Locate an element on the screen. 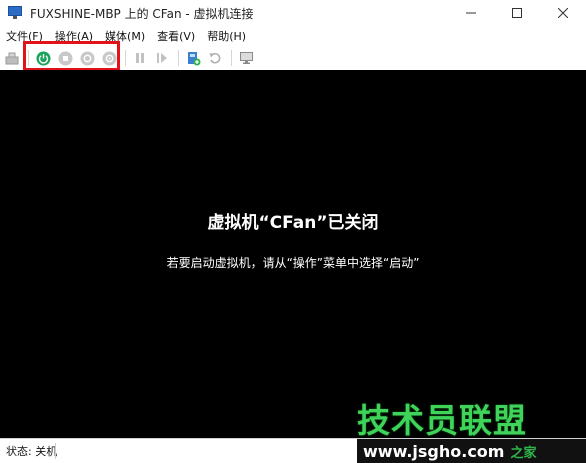  minimize-icon is located at coordinates (471, 13).